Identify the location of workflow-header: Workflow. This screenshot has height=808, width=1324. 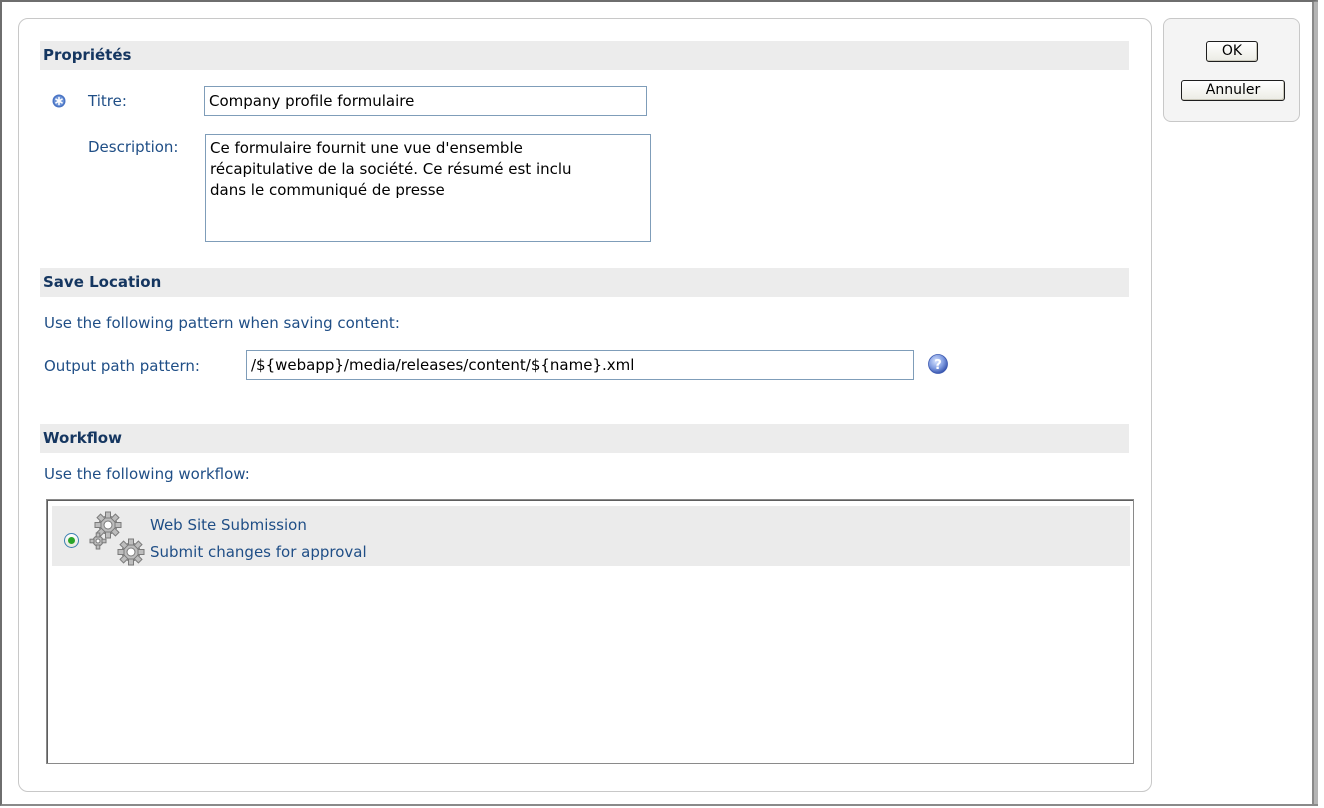
(584, 438).